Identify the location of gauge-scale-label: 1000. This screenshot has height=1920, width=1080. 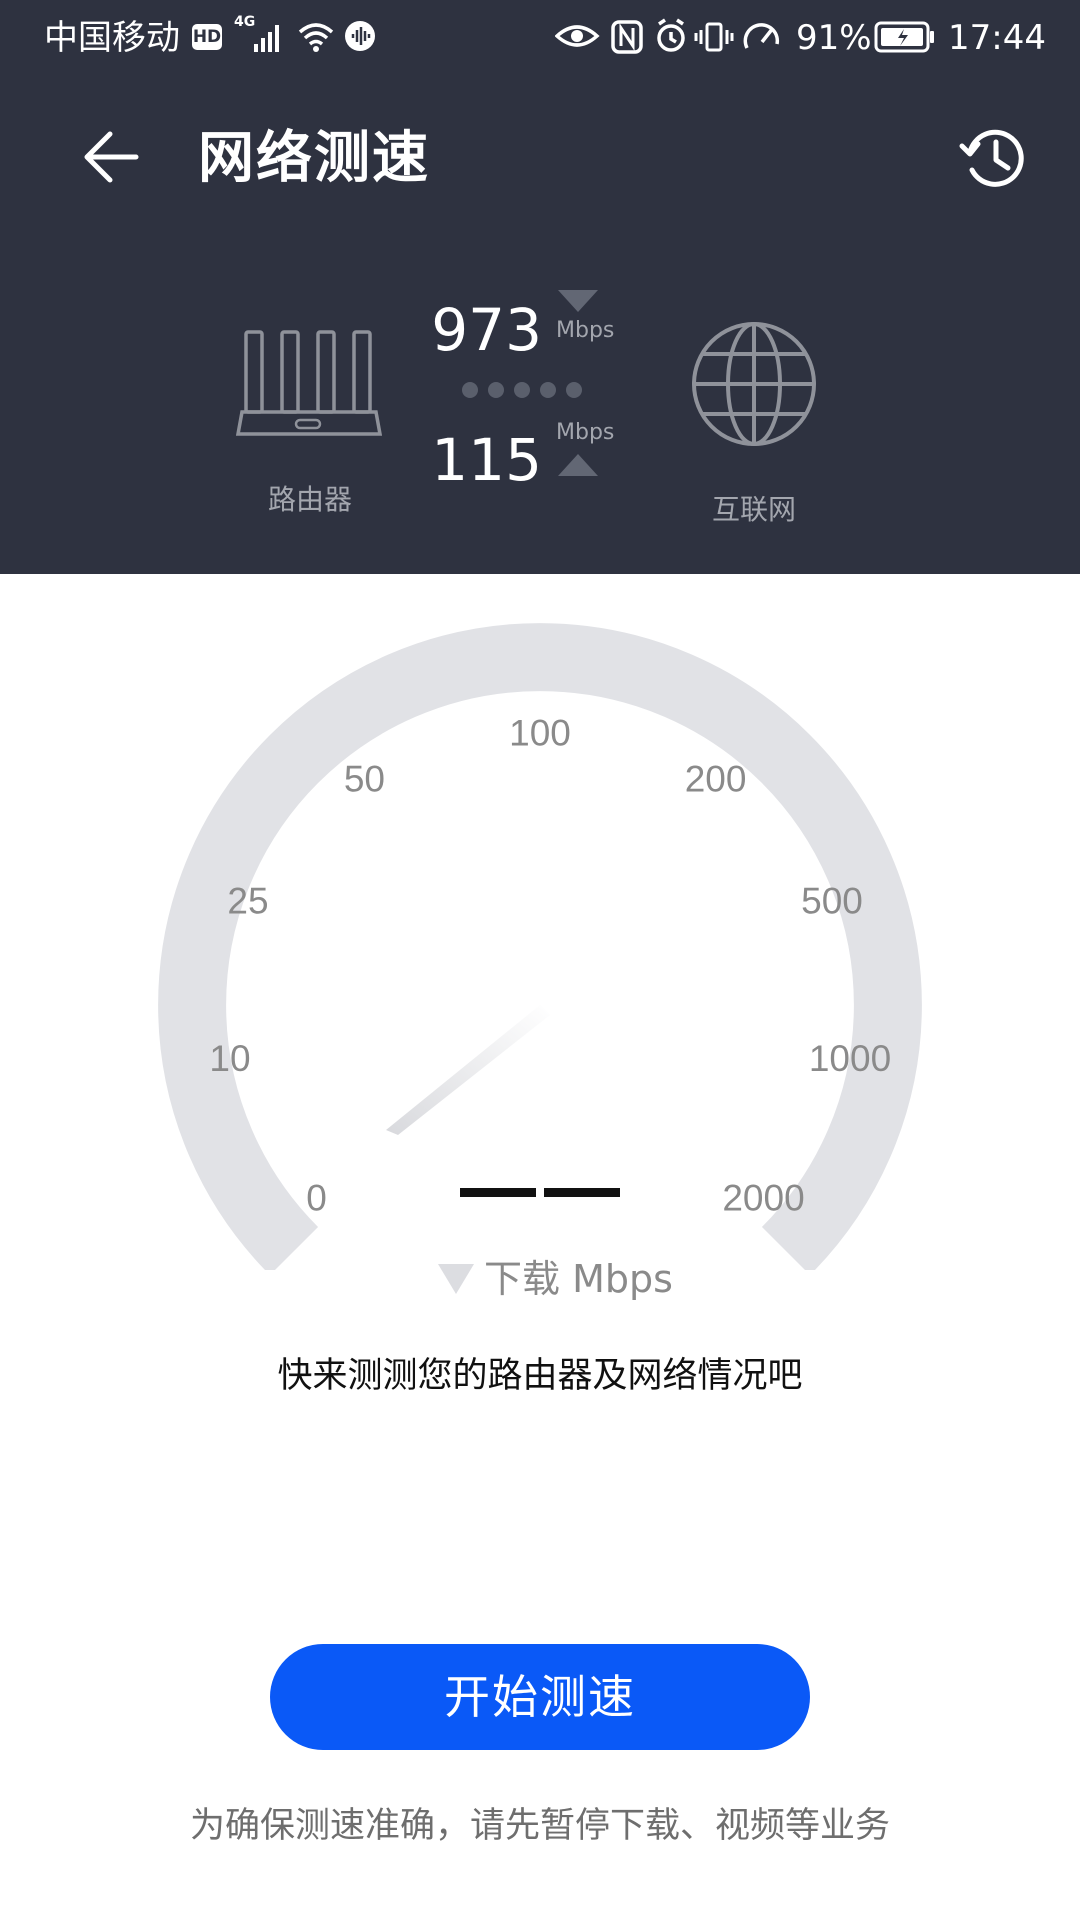
(850, 1058).